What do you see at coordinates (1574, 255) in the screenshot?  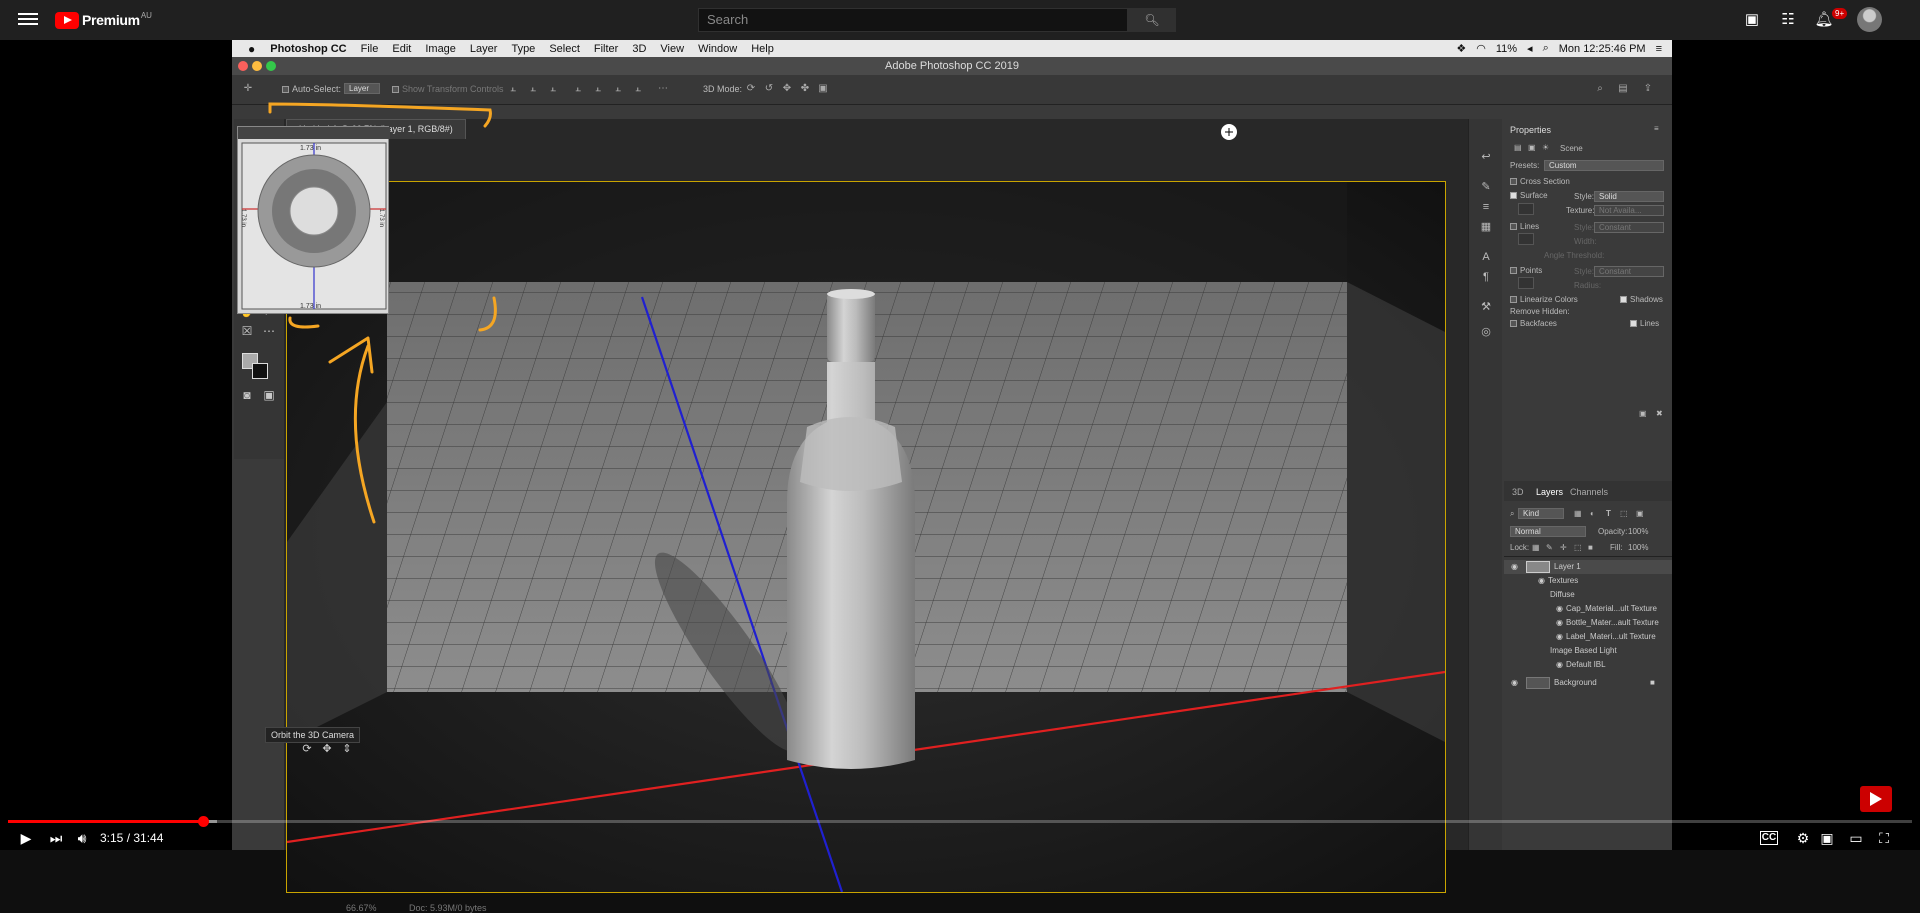 I see `angle-threshold-label: Angle Threshold:` at bounding box center [1574, 255].